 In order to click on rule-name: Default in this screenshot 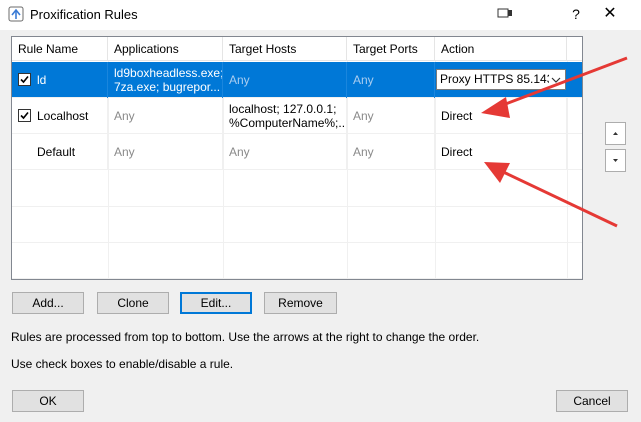, I will do `click(60, 152)`.